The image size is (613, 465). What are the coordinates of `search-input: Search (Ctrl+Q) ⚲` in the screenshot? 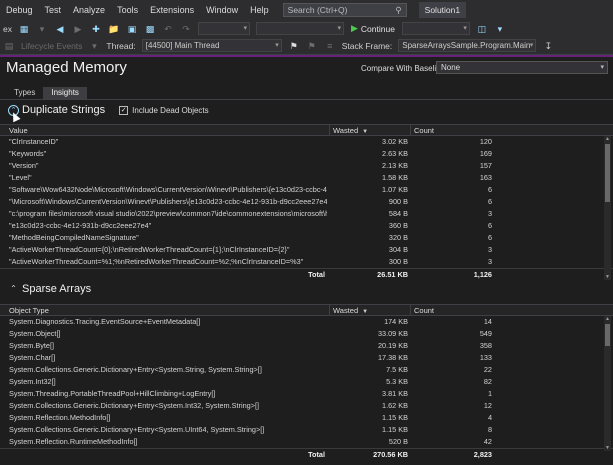 It's located at (344, 10).